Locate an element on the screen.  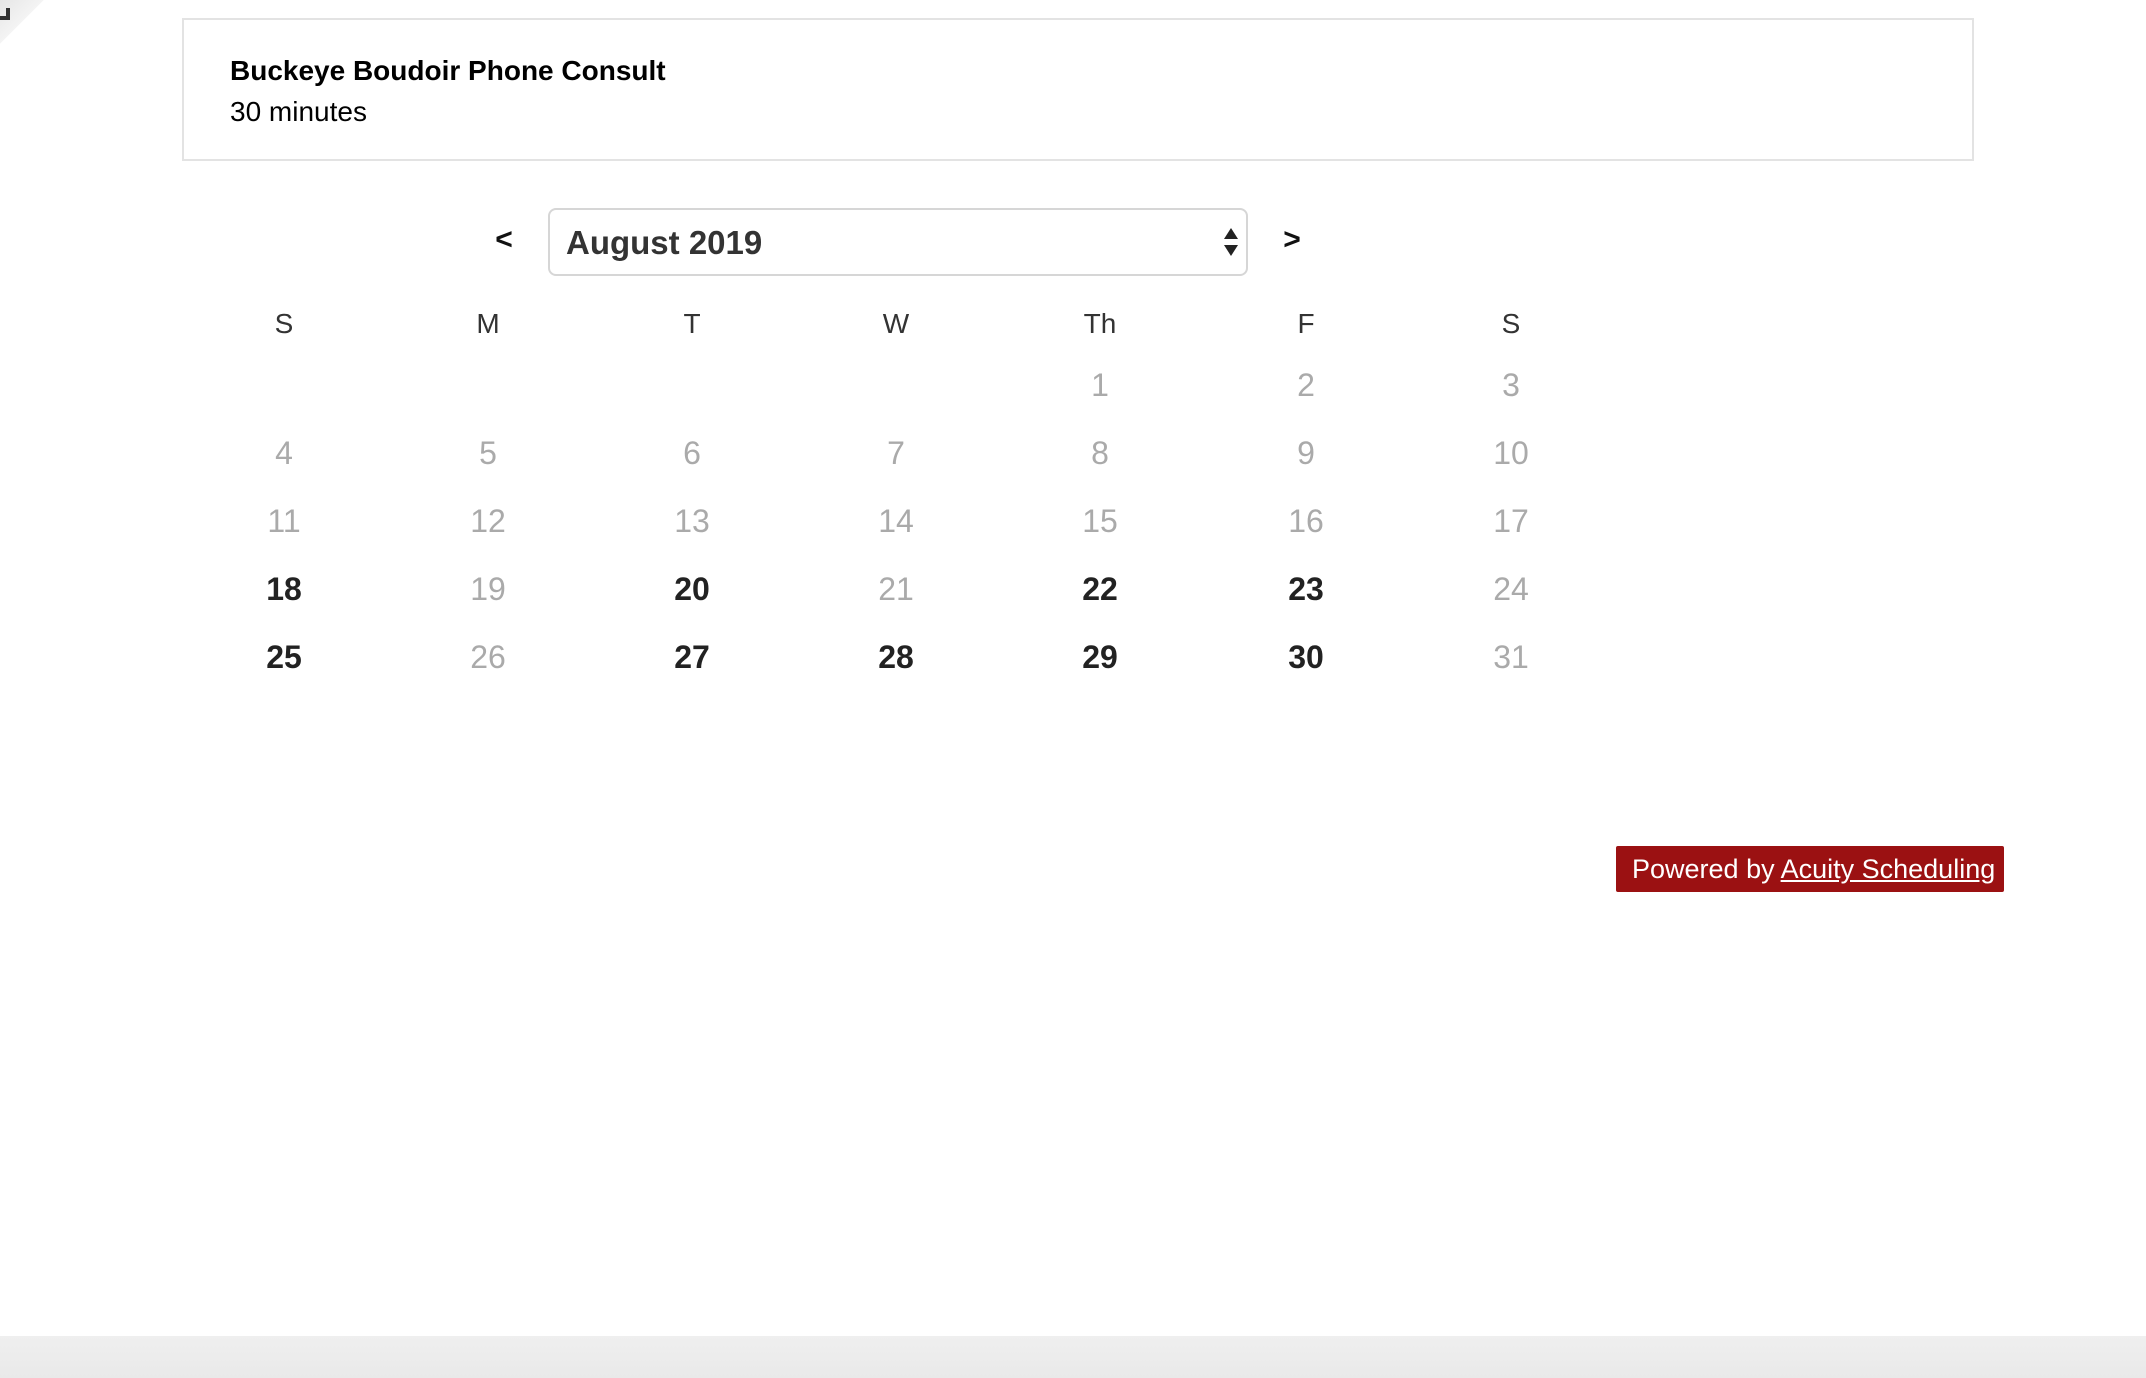
calendar-day-unavailable: 24 is located at coordinates (1511, 589).